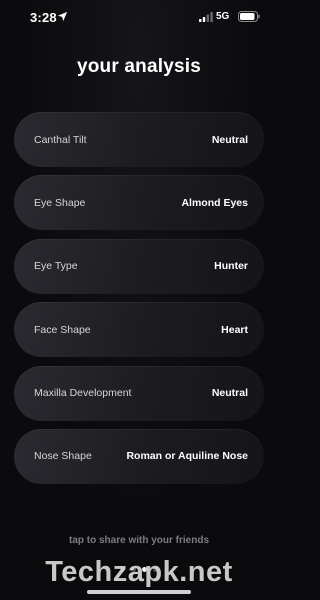 The height and width of the screenshot is (600, 320). What do you see at coordinates (83, 393) in the screenshot?
I see `card-label: Maxilla Development` at bounding box center [83, 393].